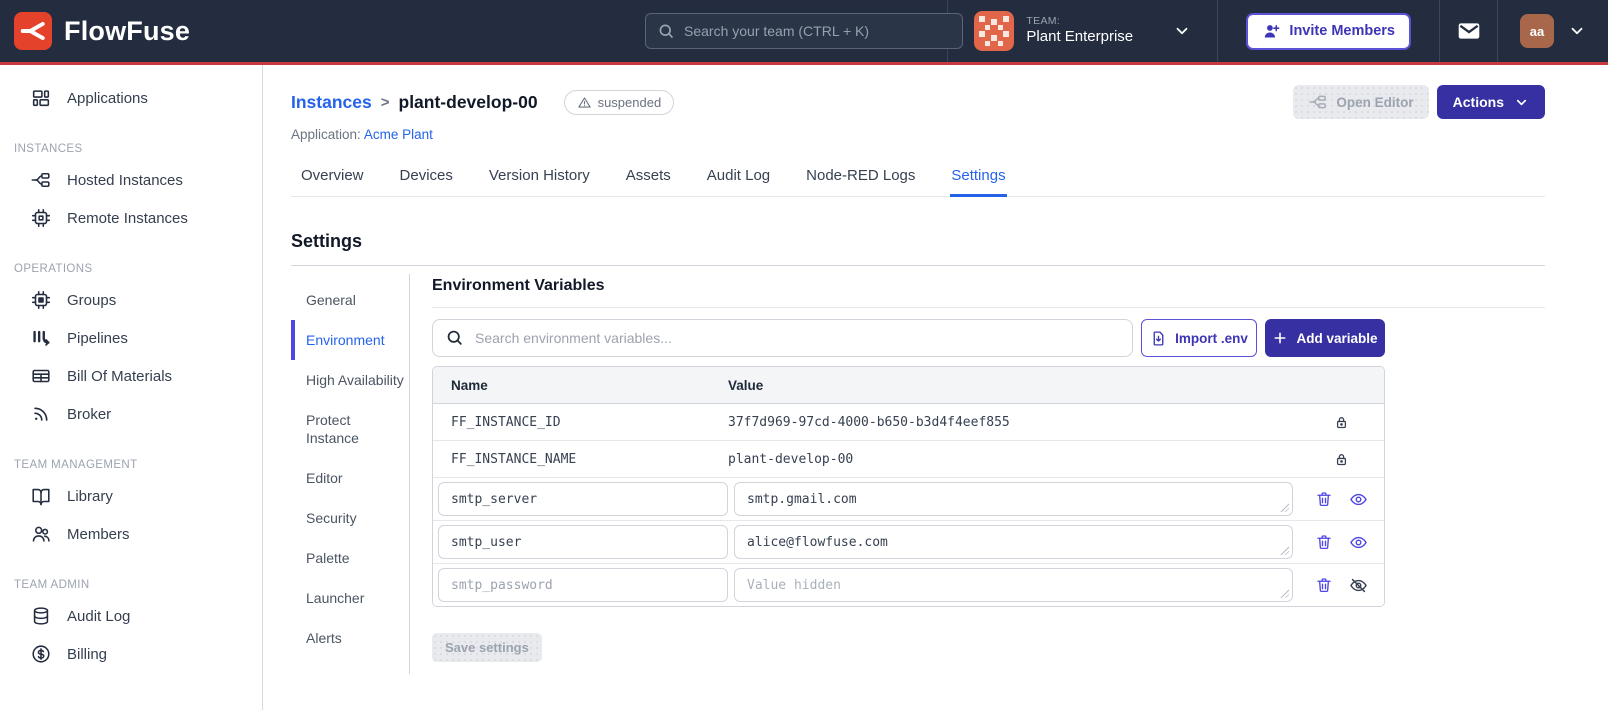  What do you see at coordinates (131, 338) in the screenshot?
I see `sidebar-item-pipelines: Pipelines` at bounding box center [131, 338].